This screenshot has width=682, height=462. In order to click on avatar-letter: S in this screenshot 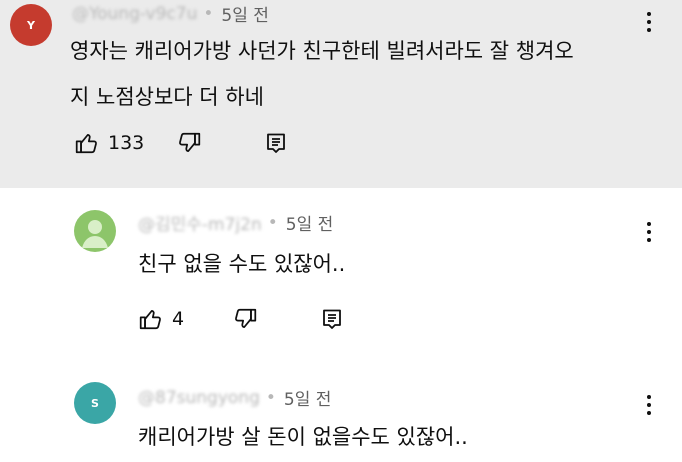, I will do `click(95, 403)`.